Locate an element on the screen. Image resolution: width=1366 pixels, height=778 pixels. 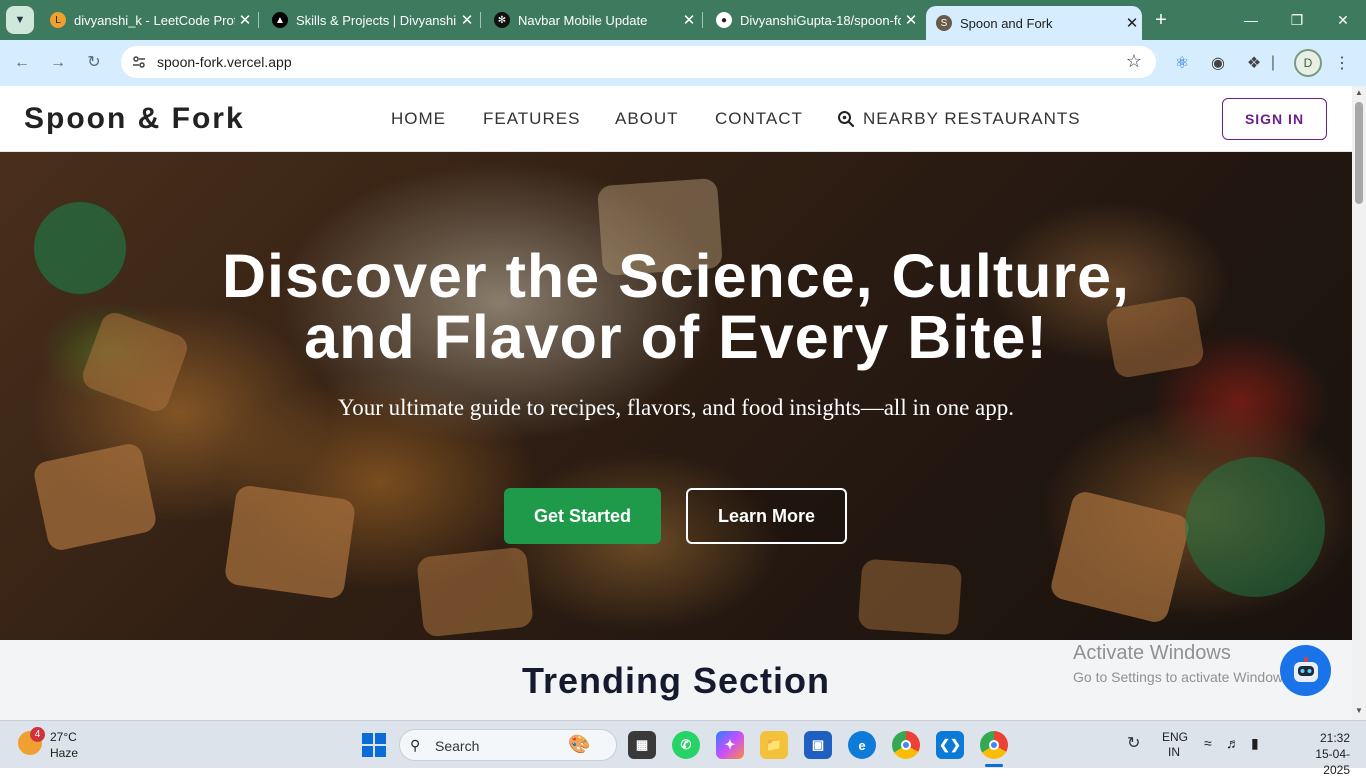
site-info-icon is located at coordinates (139, 62).